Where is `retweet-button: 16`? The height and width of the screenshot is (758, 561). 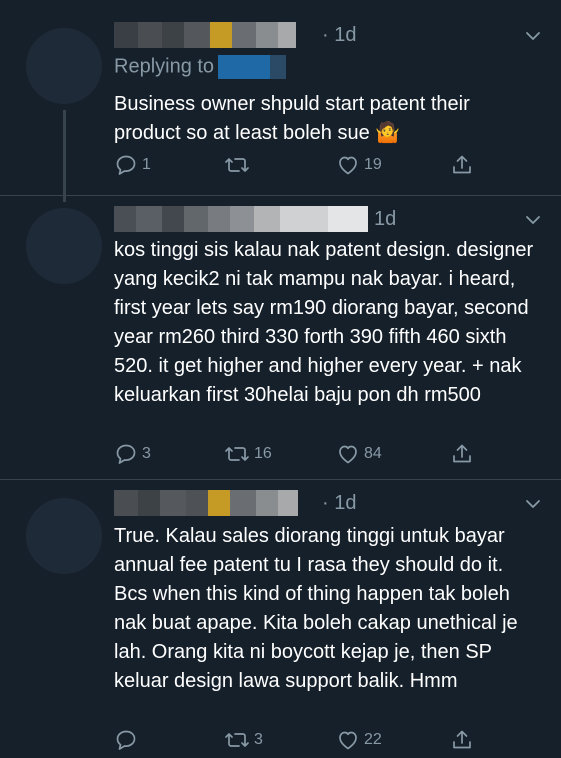 retweet-button: 16 is located at coordinates (248, 454).